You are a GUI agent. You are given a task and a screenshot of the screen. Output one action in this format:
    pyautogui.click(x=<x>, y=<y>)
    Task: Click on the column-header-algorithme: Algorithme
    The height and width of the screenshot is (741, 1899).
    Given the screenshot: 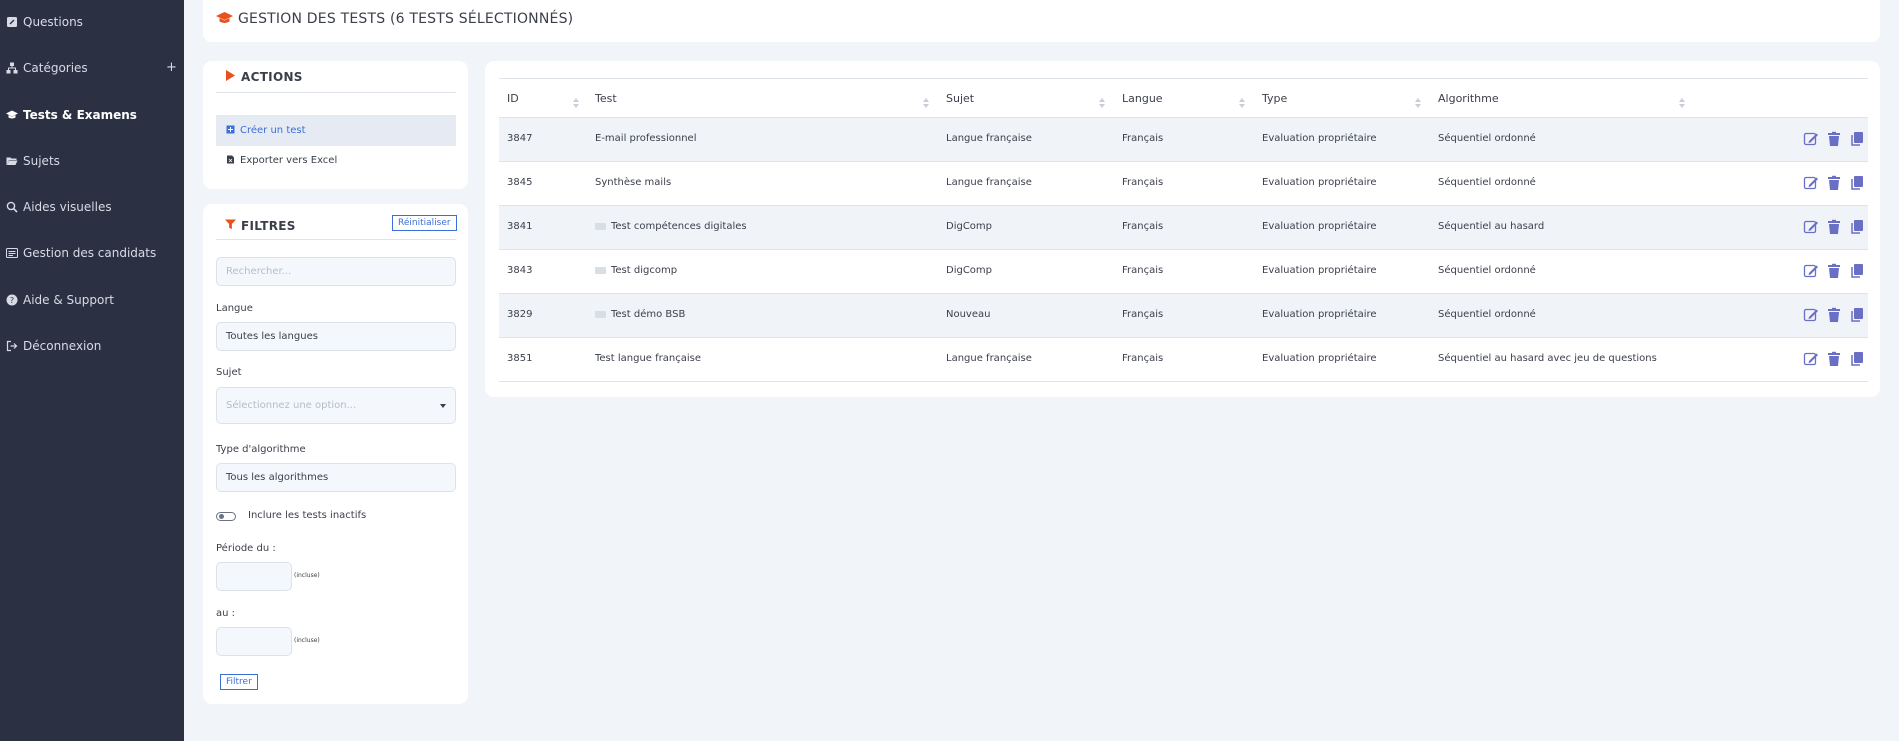 What is the action you would take?
    pyautogui.click(x=1468, y=98)
    